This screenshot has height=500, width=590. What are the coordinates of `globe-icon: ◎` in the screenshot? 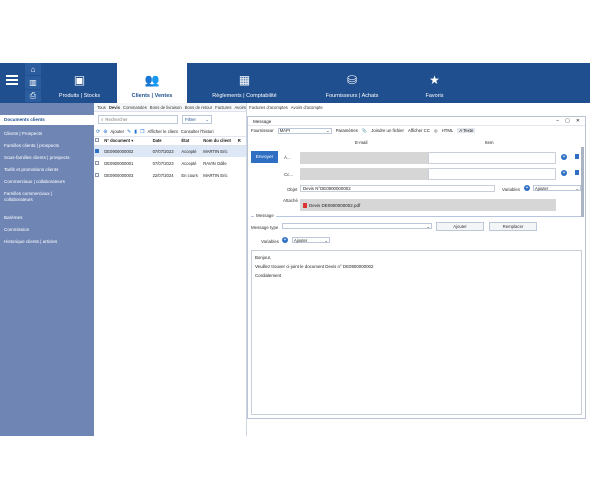 It's located at (435, 130).